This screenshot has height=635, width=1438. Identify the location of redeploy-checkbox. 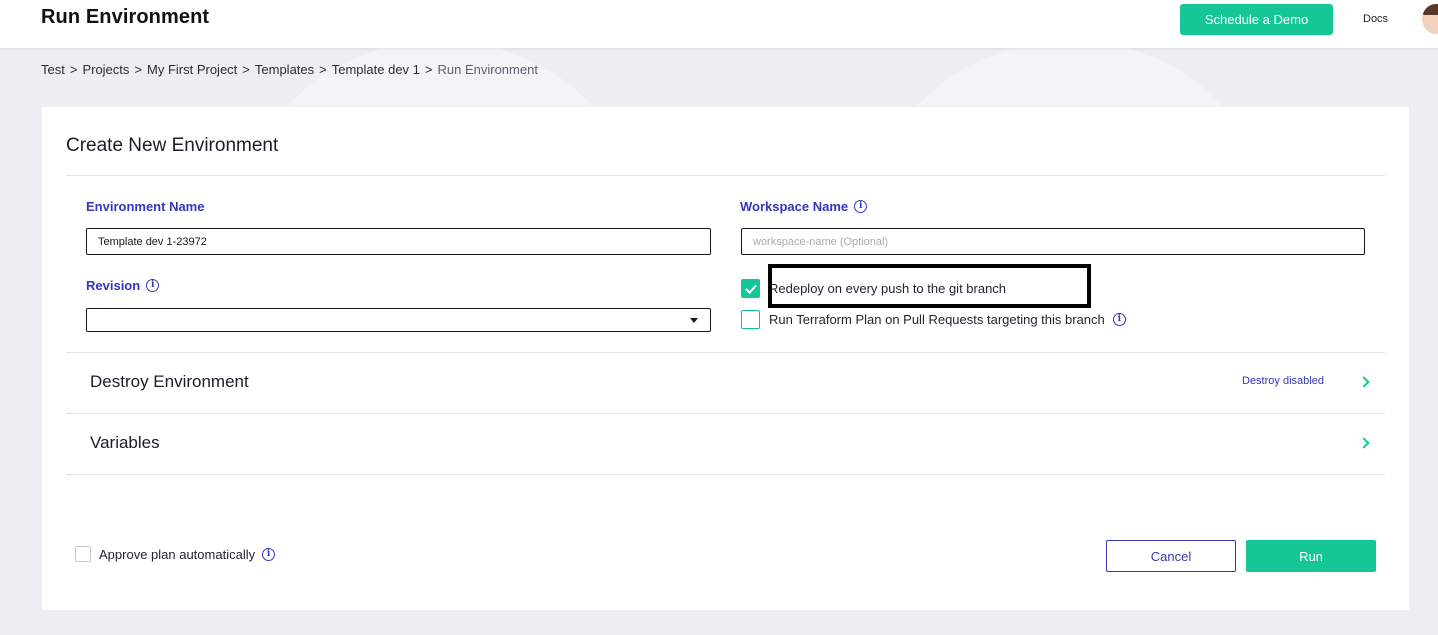
(750, 288).